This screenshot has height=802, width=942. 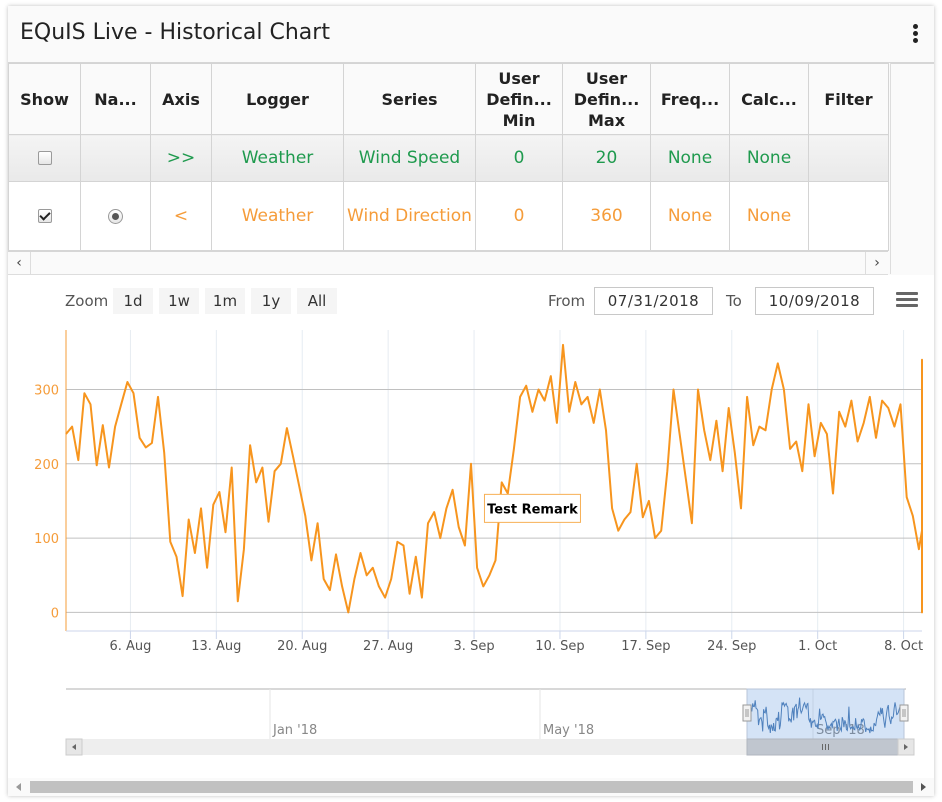 I want to click on annotation-label: Test Remark, so click(x=532, y=508).